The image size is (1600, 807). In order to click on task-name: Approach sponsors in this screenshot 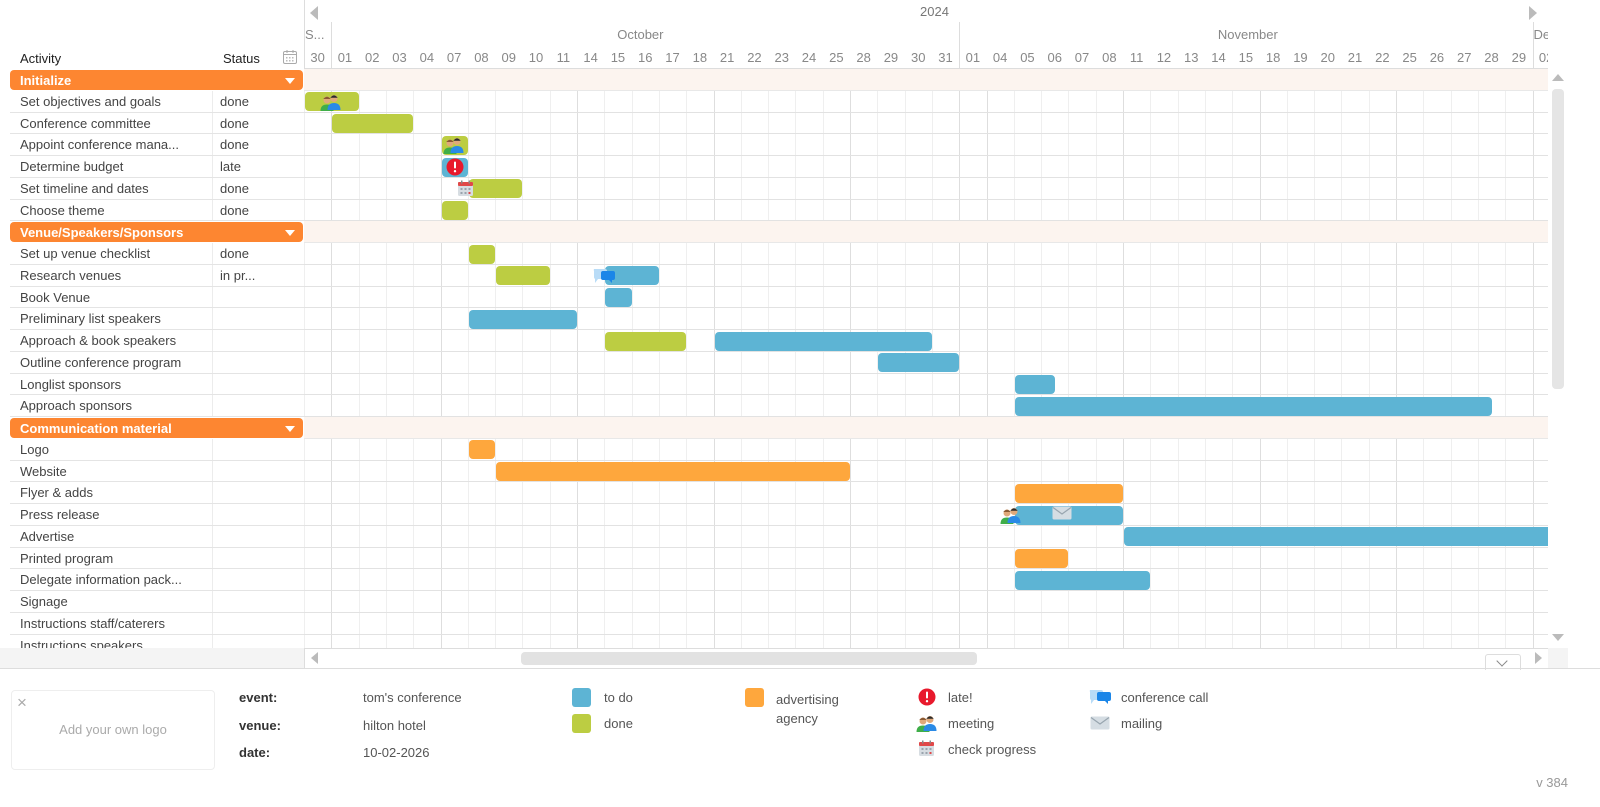, I will do `click(76, 405)`.